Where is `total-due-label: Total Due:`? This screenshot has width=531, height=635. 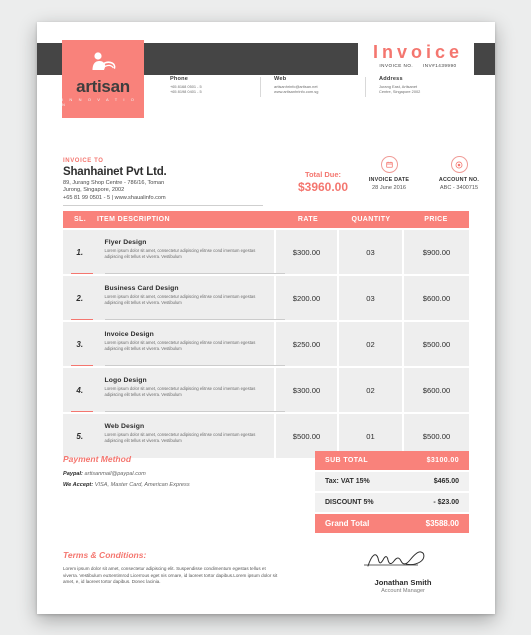
total-due-label: Total Due: is located at coordinates (323, 174).